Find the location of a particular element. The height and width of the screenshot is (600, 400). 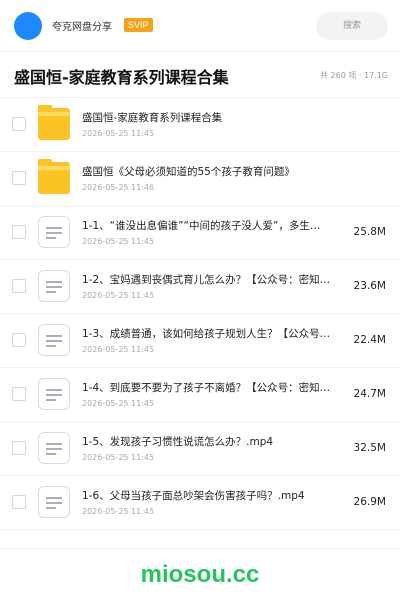

item-name: 1-5、发现孩子习惯性说谎怎么办？.mp4 is located at coordinates (178, 442).